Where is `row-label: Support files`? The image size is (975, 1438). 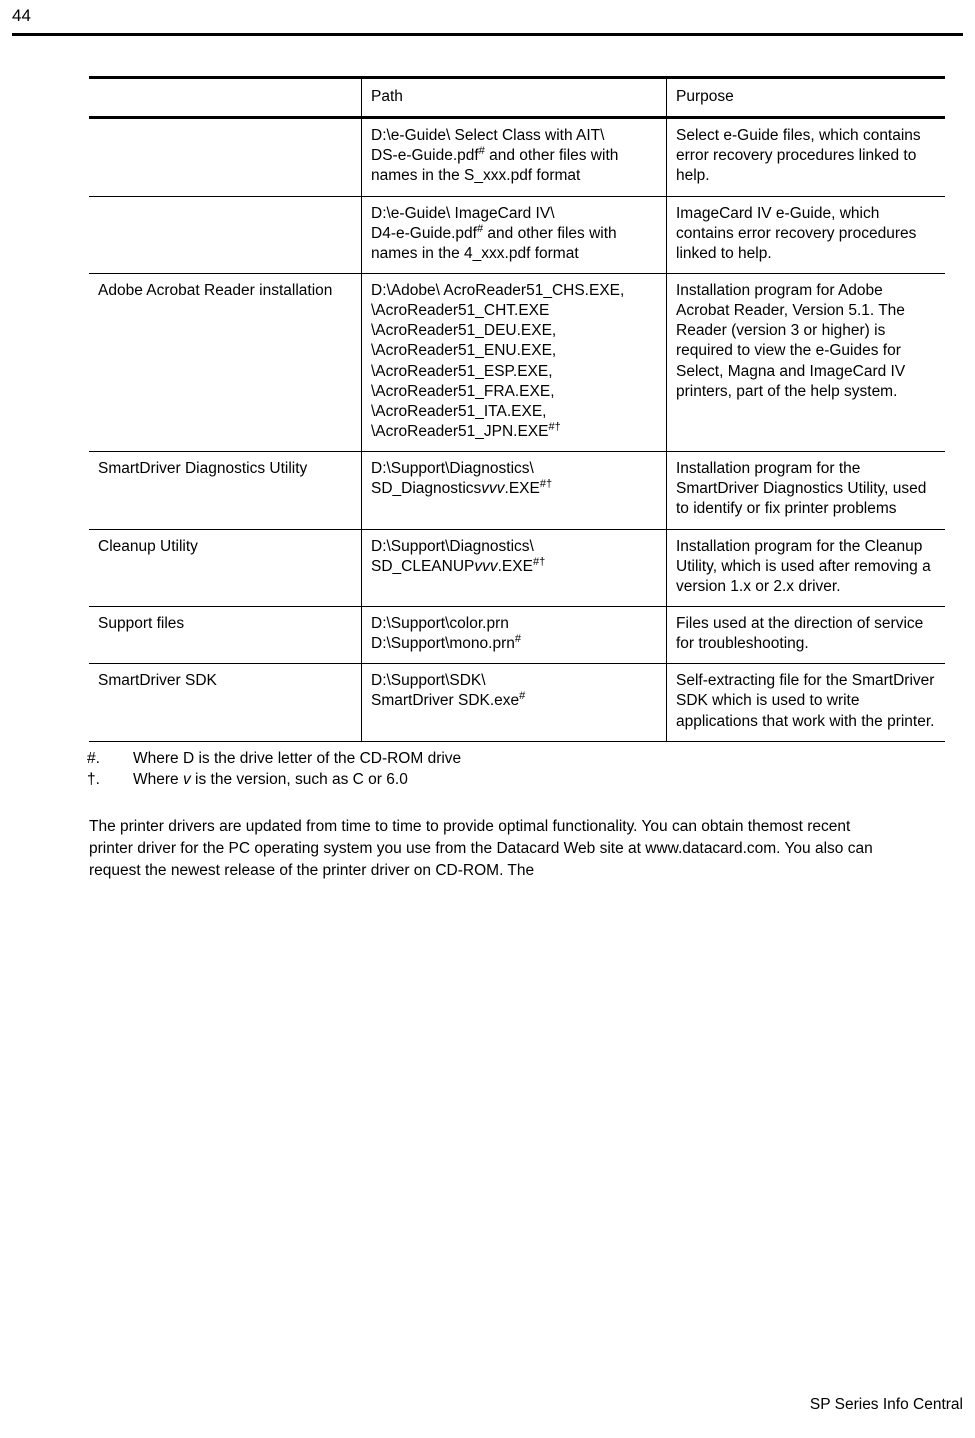
row-label: Support files is located at coordinates (225, 635).